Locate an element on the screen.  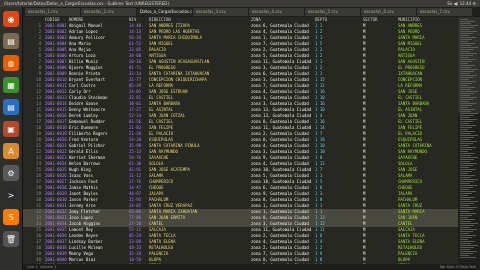
sublime-icon: S is located at coordinates (11, 217).